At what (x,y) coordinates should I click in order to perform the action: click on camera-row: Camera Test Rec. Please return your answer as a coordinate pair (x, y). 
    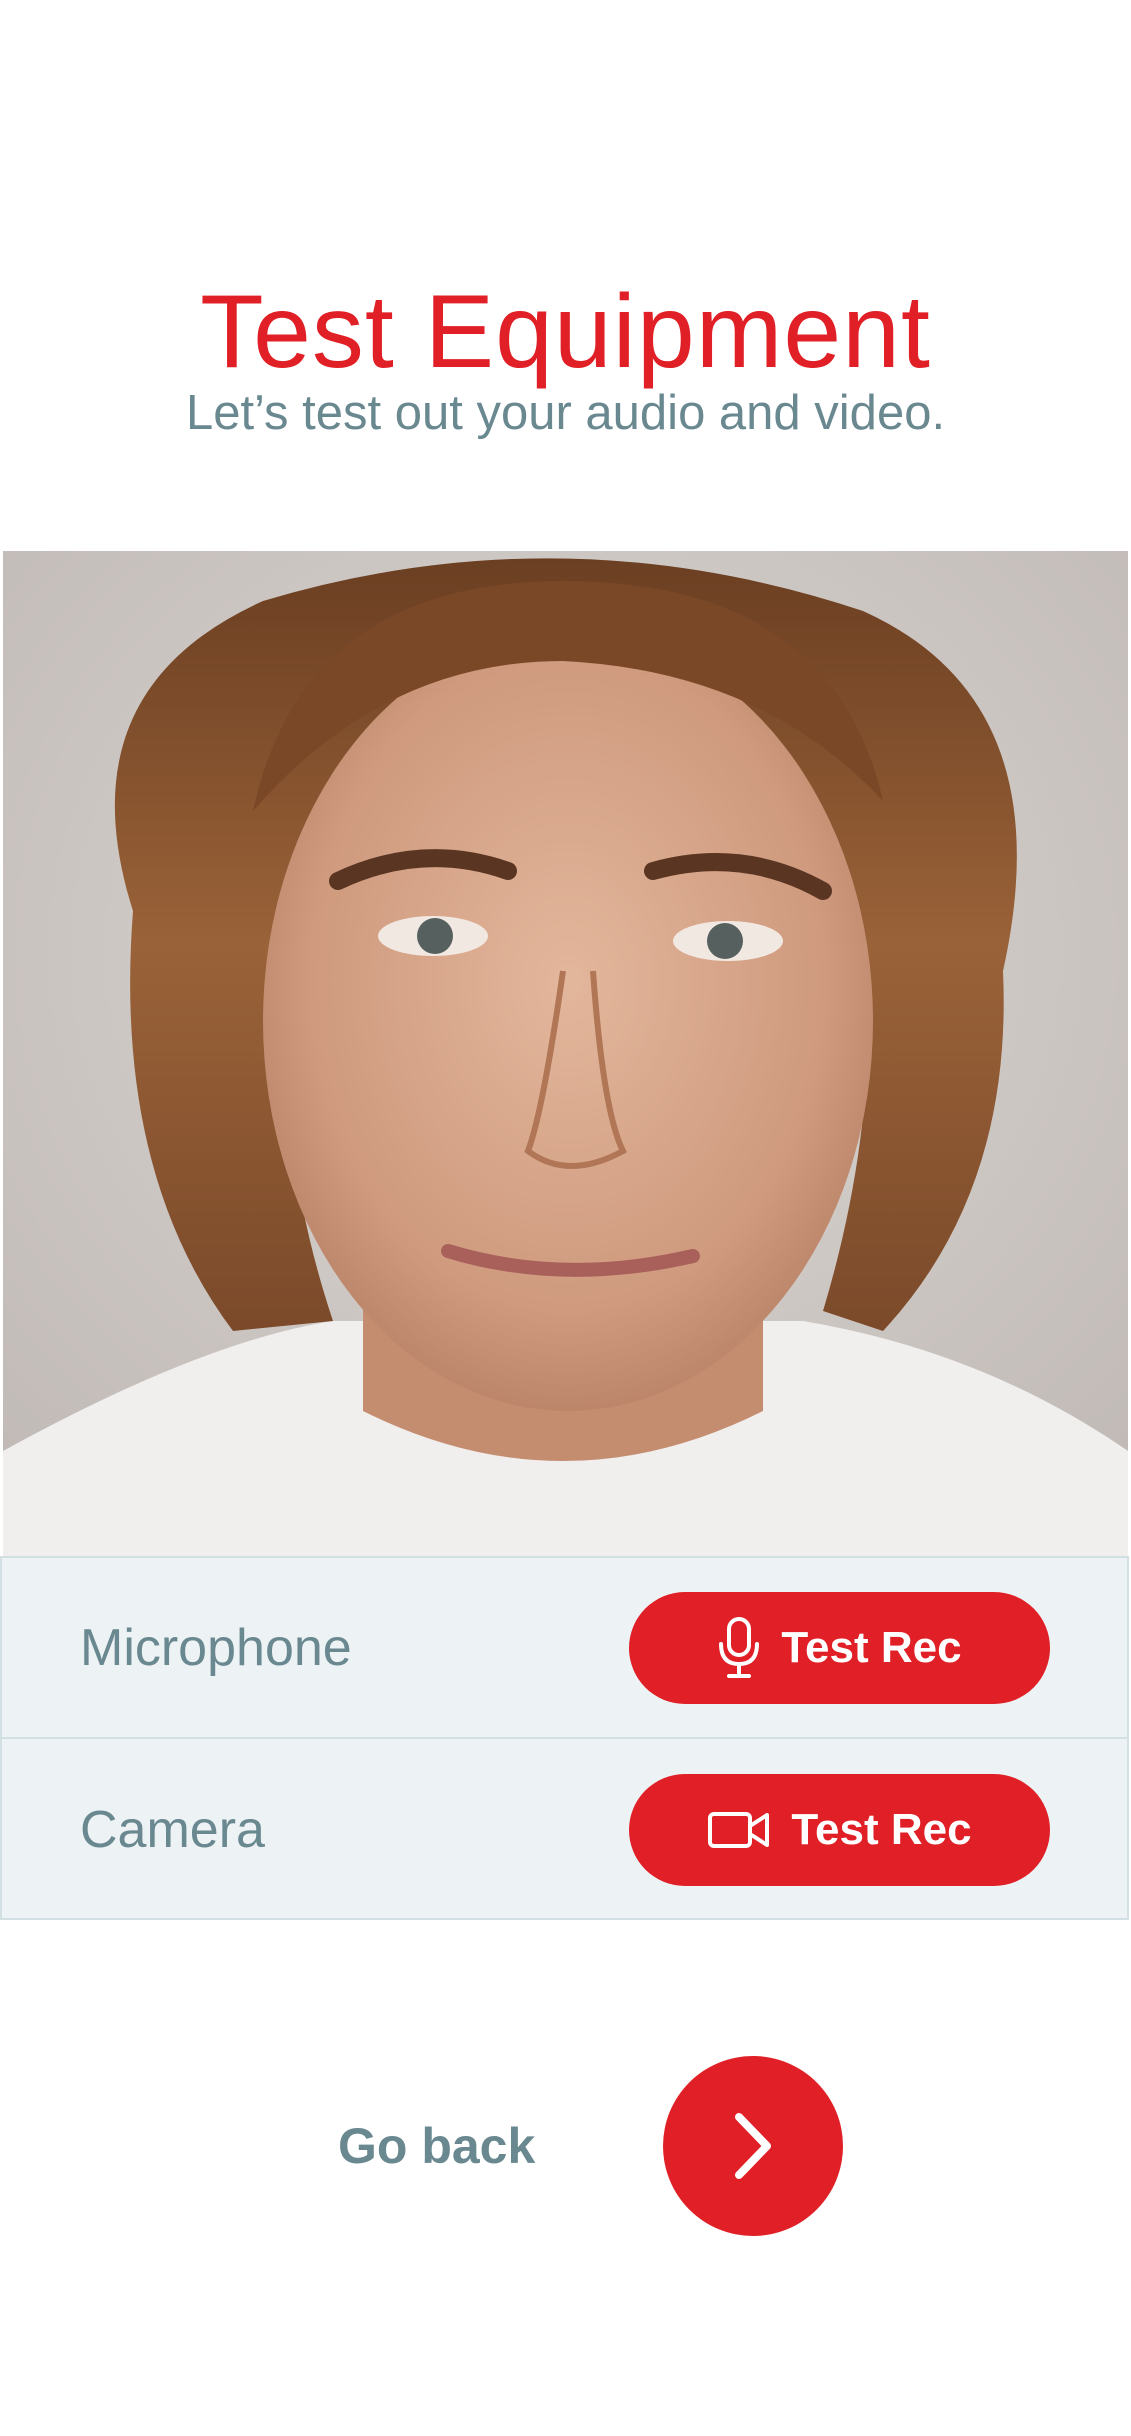
    Looking at the image, I should click on (564, 1829).